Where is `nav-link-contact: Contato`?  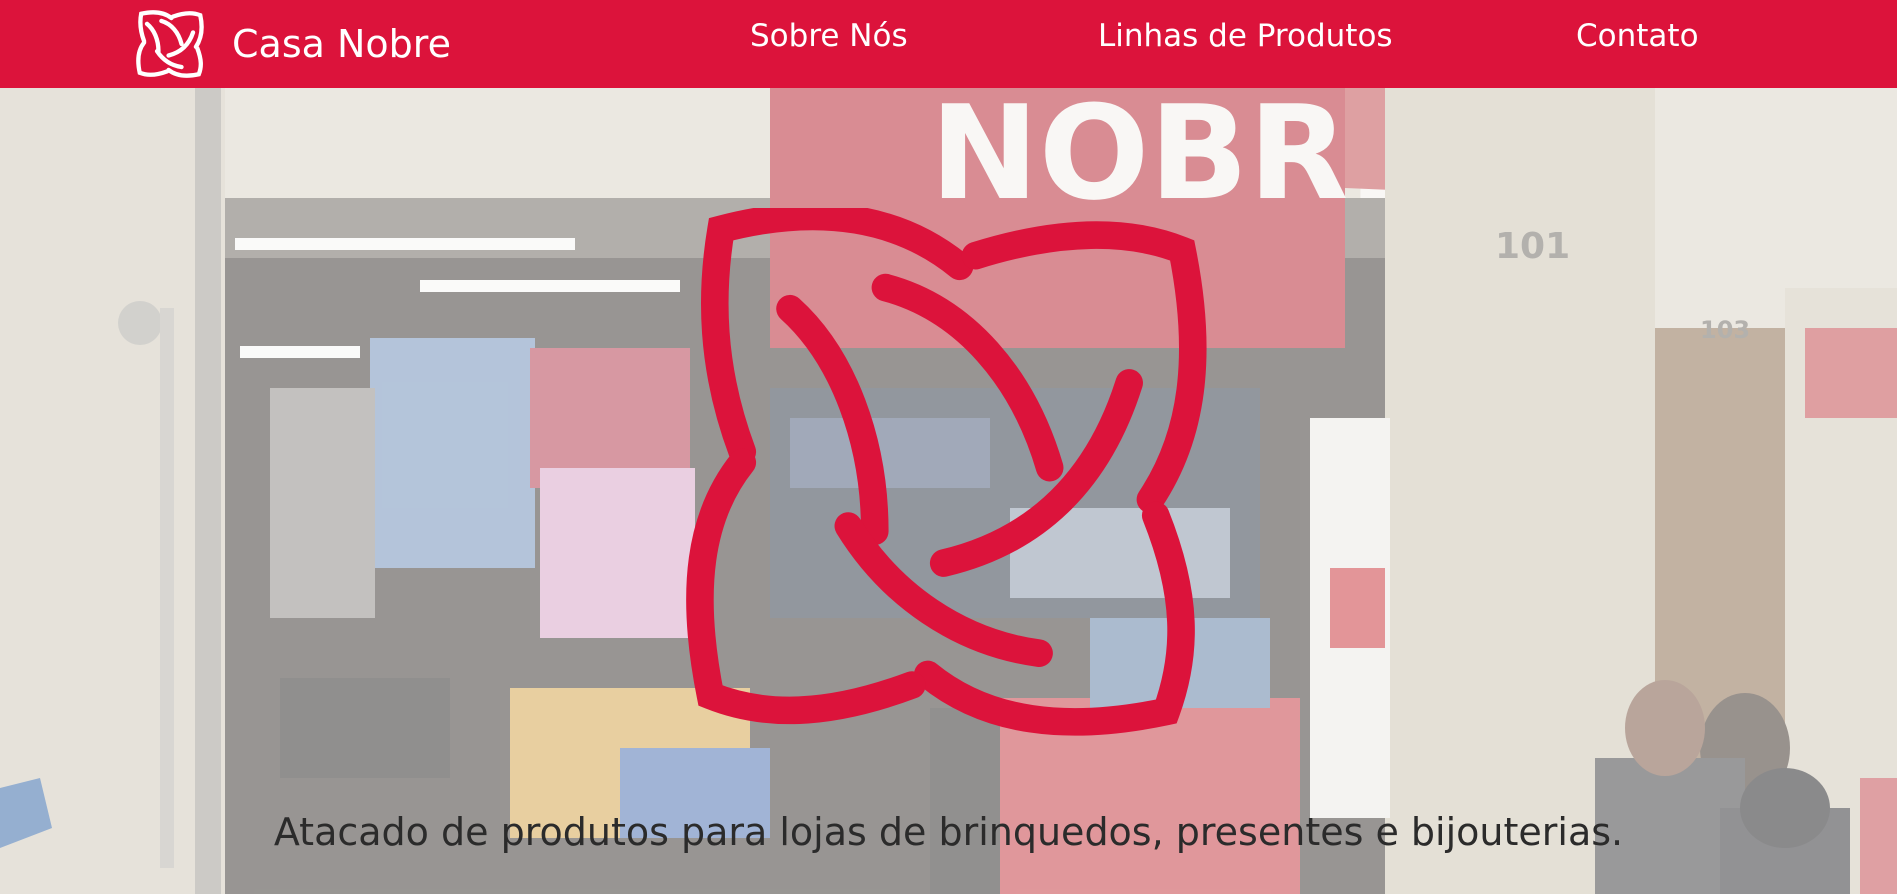 nav-link-contact: Contato is located at coordinates (1637, 36).